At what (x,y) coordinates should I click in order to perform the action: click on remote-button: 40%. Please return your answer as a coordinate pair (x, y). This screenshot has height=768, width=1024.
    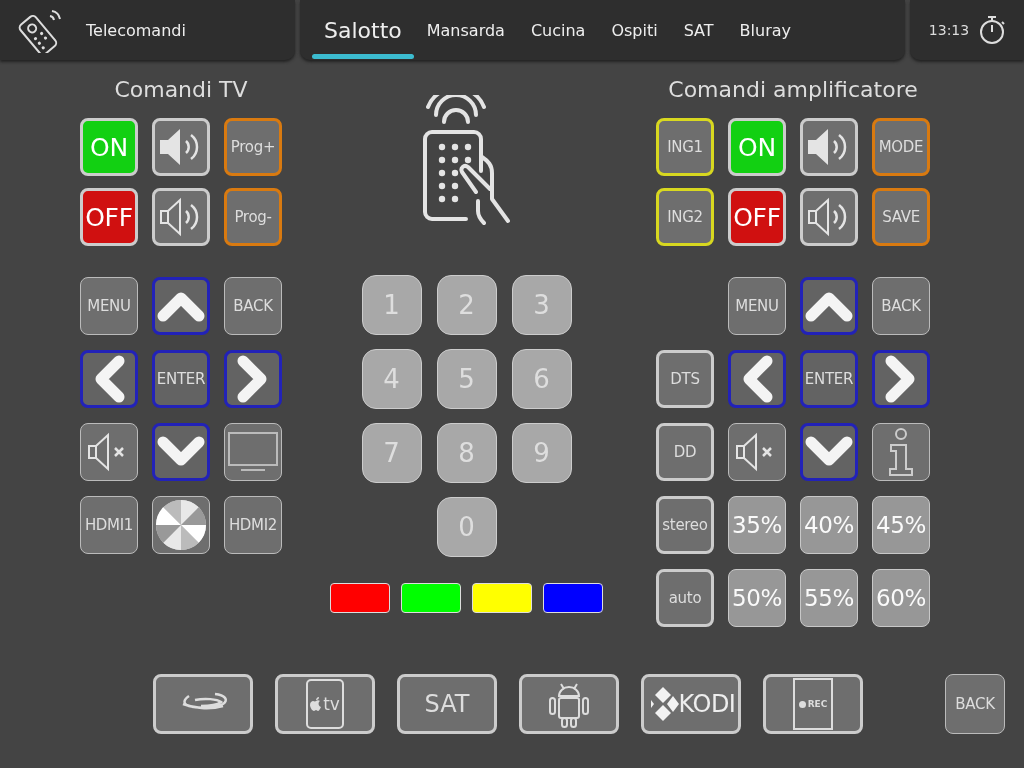
    Looking at the image, I should click on (829, 525).